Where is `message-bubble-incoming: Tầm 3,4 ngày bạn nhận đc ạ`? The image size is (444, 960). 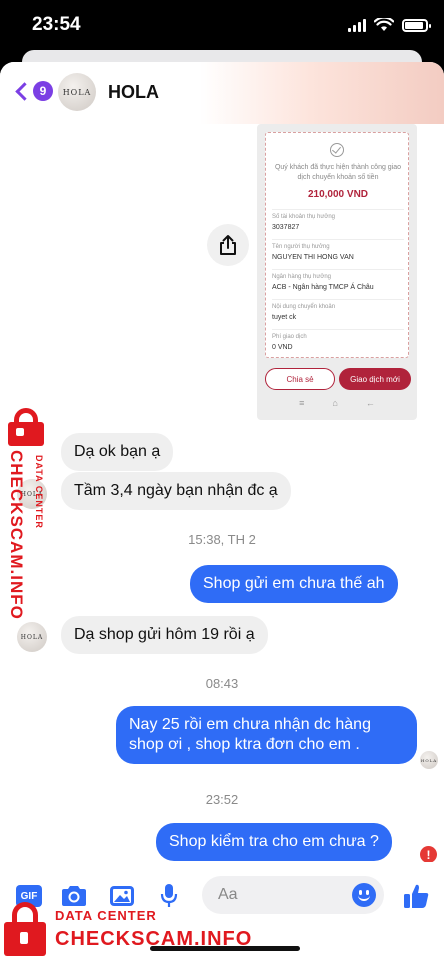 message-bubble-incoming: Tầm 3,4 ngày bạn nhận đc ạ is located at coordinates (176, 491).